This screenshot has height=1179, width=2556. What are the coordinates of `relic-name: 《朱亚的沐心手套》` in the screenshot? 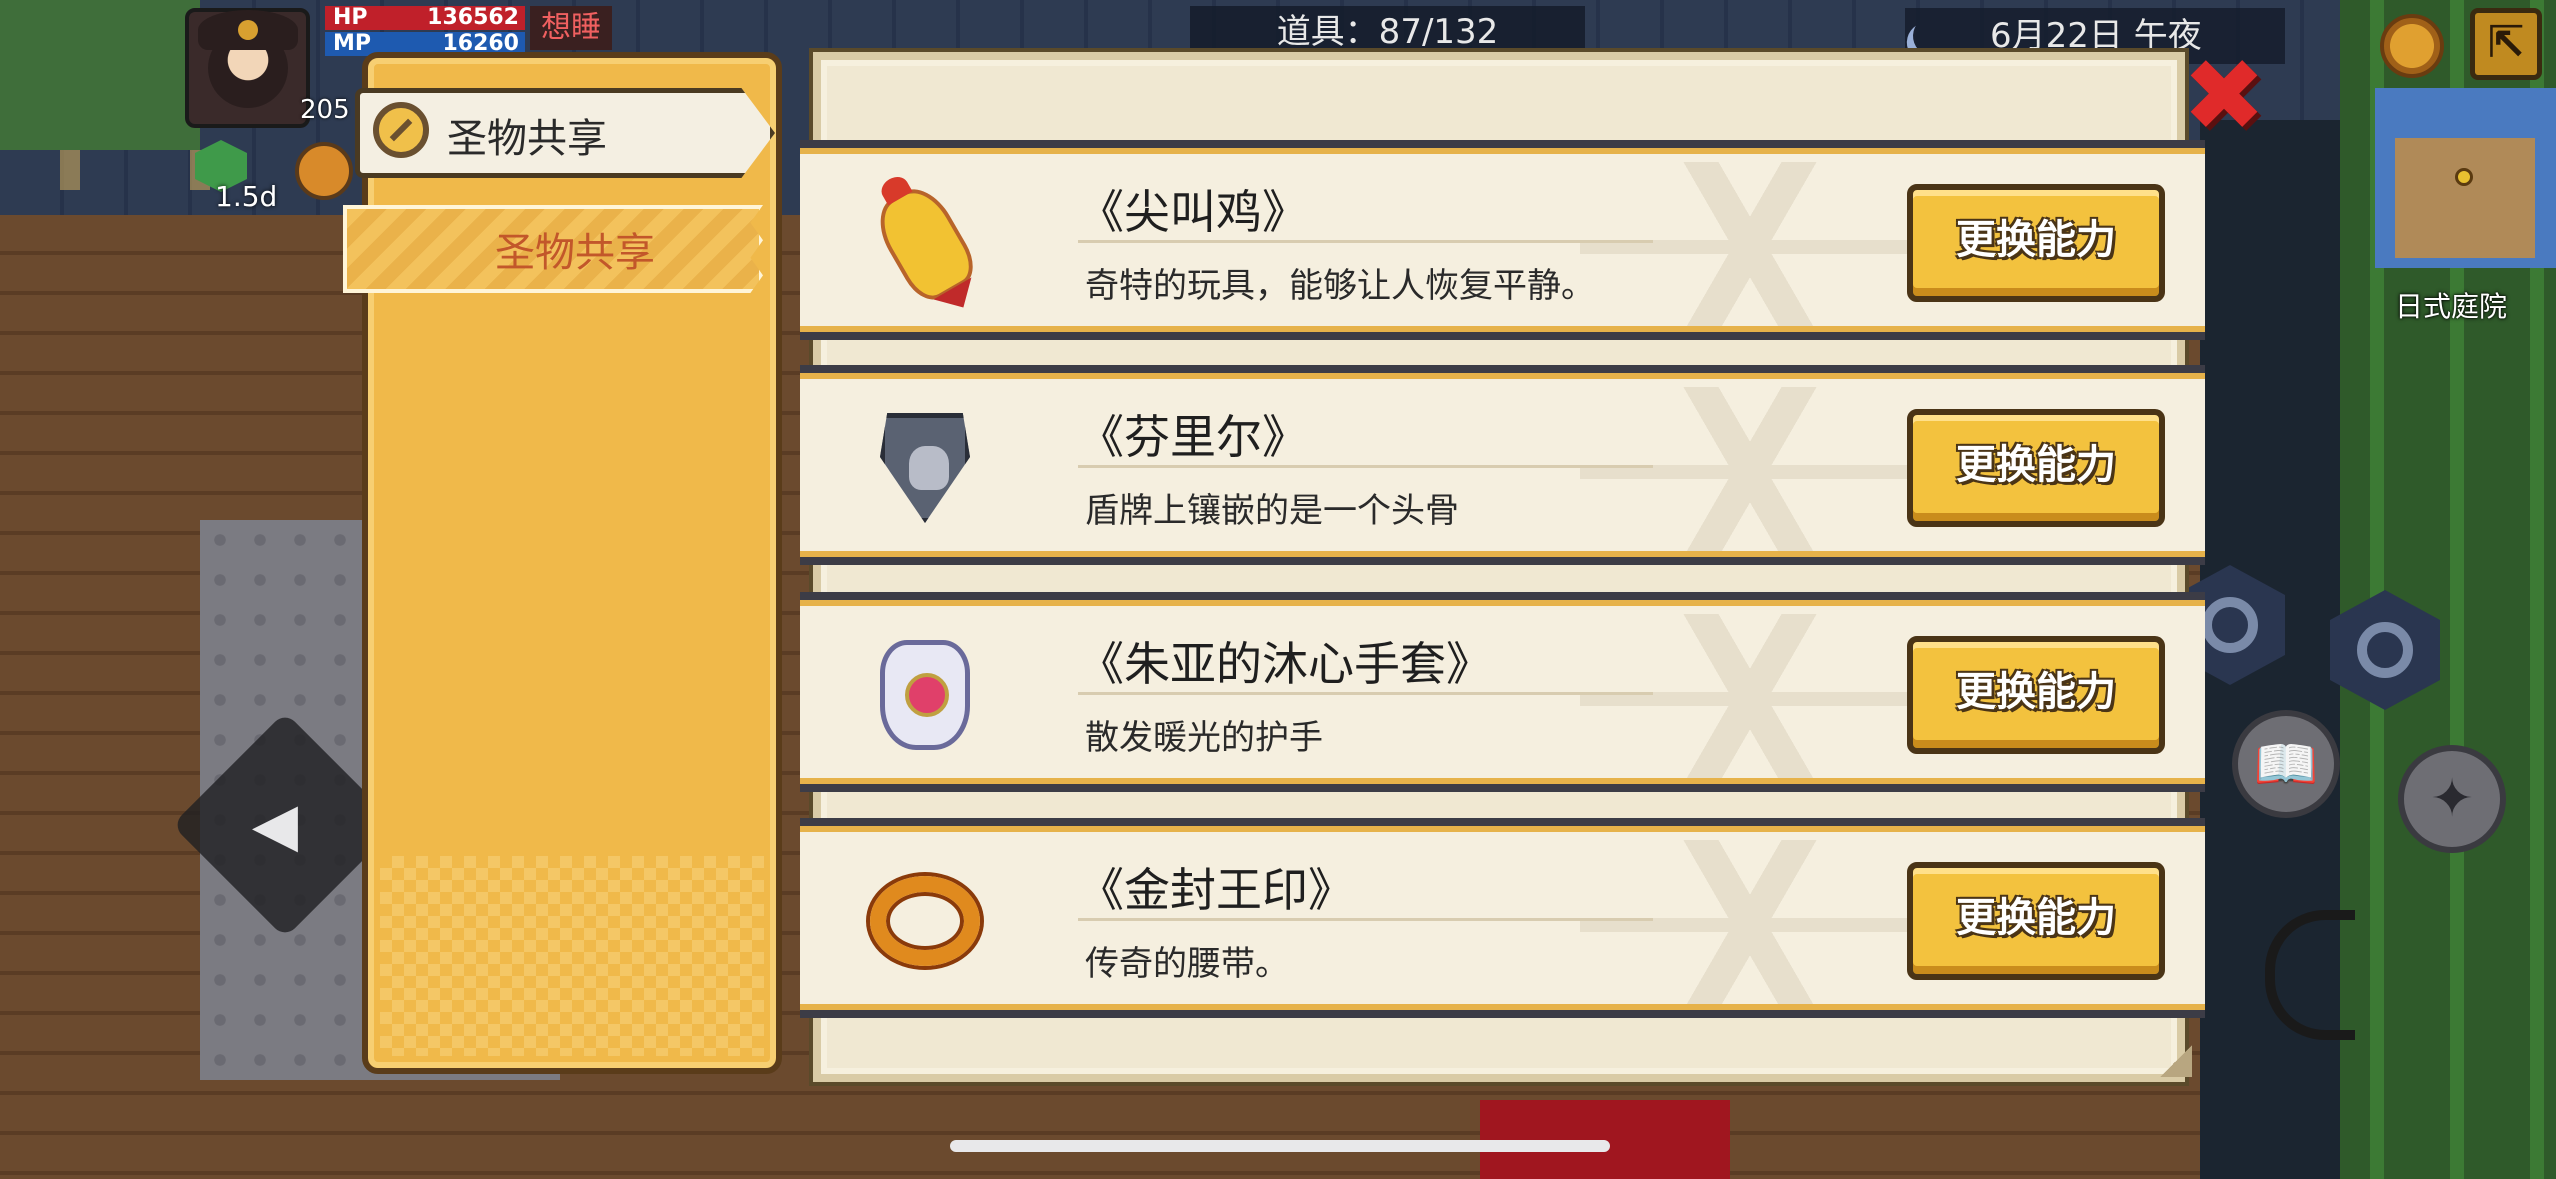 It's located at (1285, 664).